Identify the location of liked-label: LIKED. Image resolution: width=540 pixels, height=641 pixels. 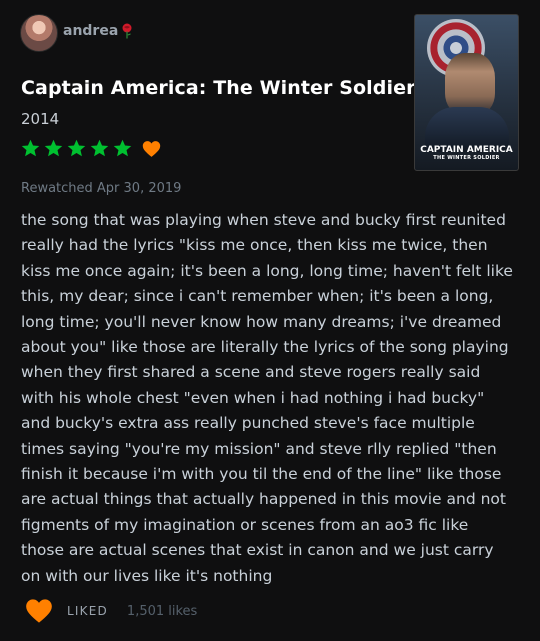
(87, 611).